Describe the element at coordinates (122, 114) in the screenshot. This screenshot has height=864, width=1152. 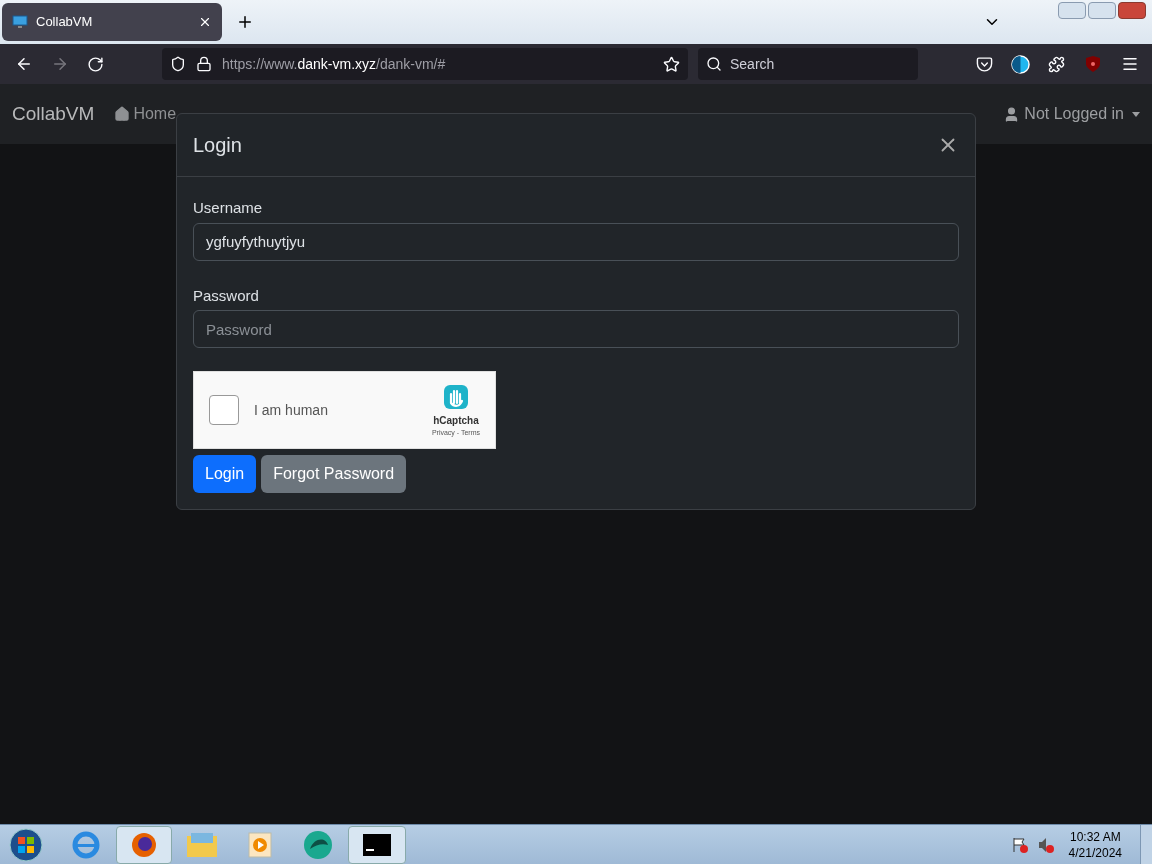
I see `home-icon` at that location.